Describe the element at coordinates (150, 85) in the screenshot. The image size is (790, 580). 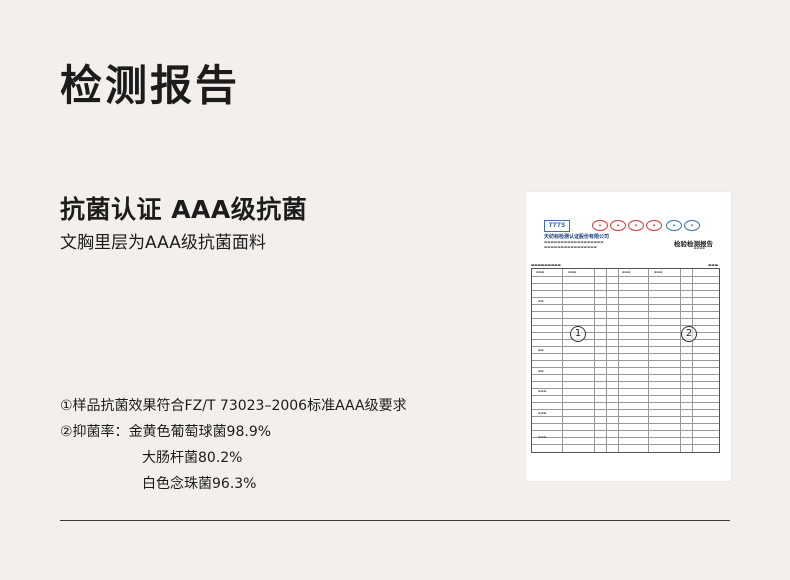
I see `page-title: 检测报告` at that location.